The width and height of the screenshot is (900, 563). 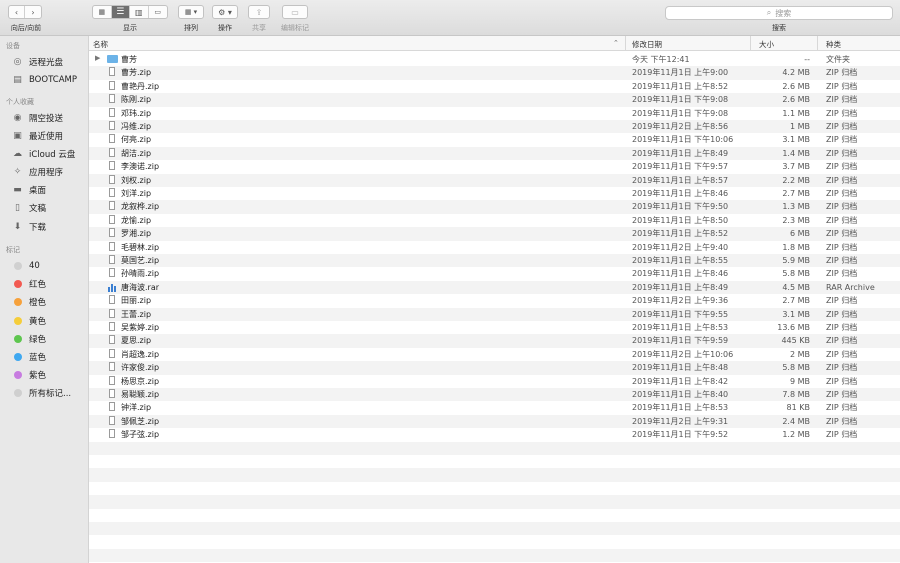 I want to click on table-row: 李澳诺.zip 2019年11月1日 下午9:57 3.7 MB ZIP 归档, so click(x=494, y=166).